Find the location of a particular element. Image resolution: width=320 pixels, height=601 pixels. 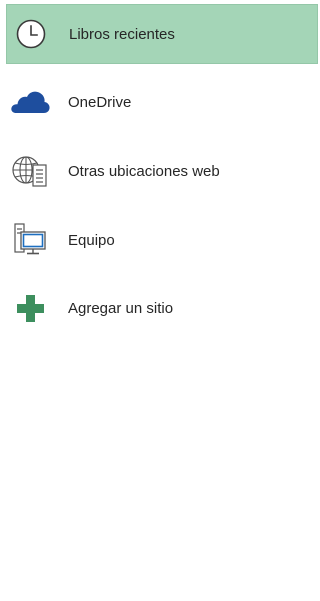

place-item-other-web-locations: Otras ubicaciones web is located at coordinates (162, 171).